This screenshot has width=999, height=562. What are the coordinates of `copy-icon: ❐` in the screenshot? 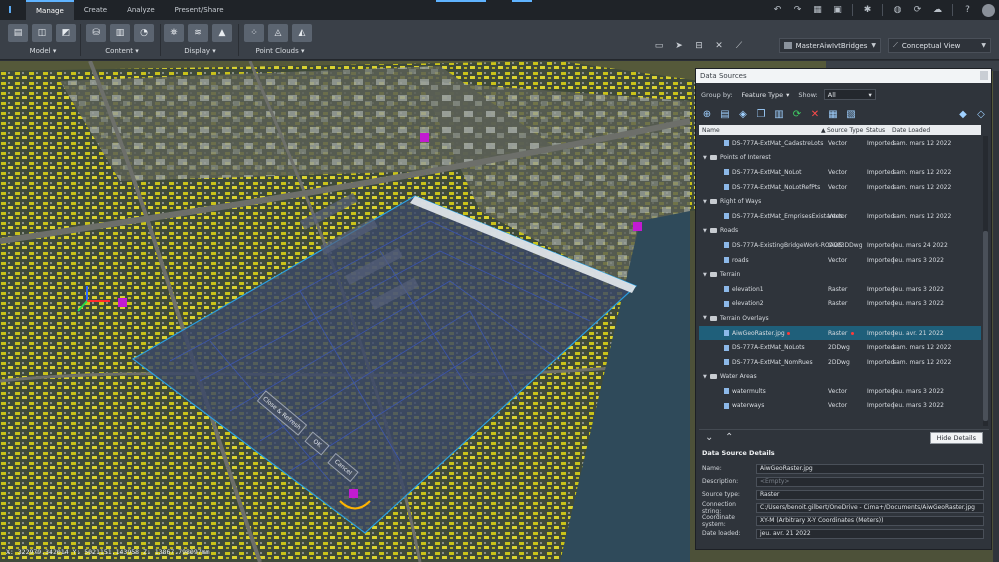 It's located at (761, 114).